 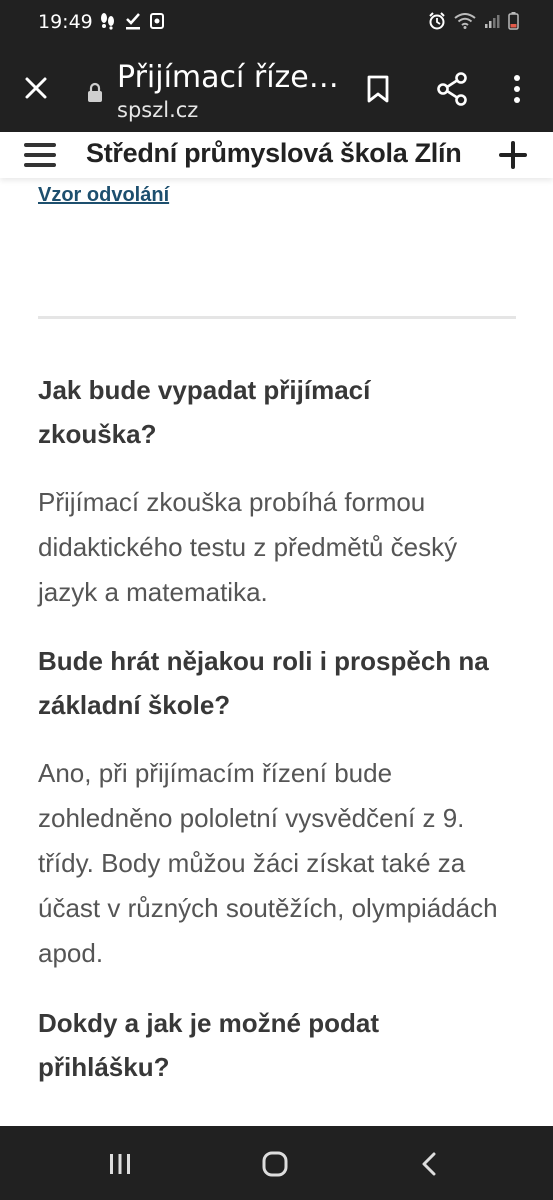 I want to click on faq-question-3: Dokdy a jak je možné podat přihlášku?, so click(x=208, y=1045).